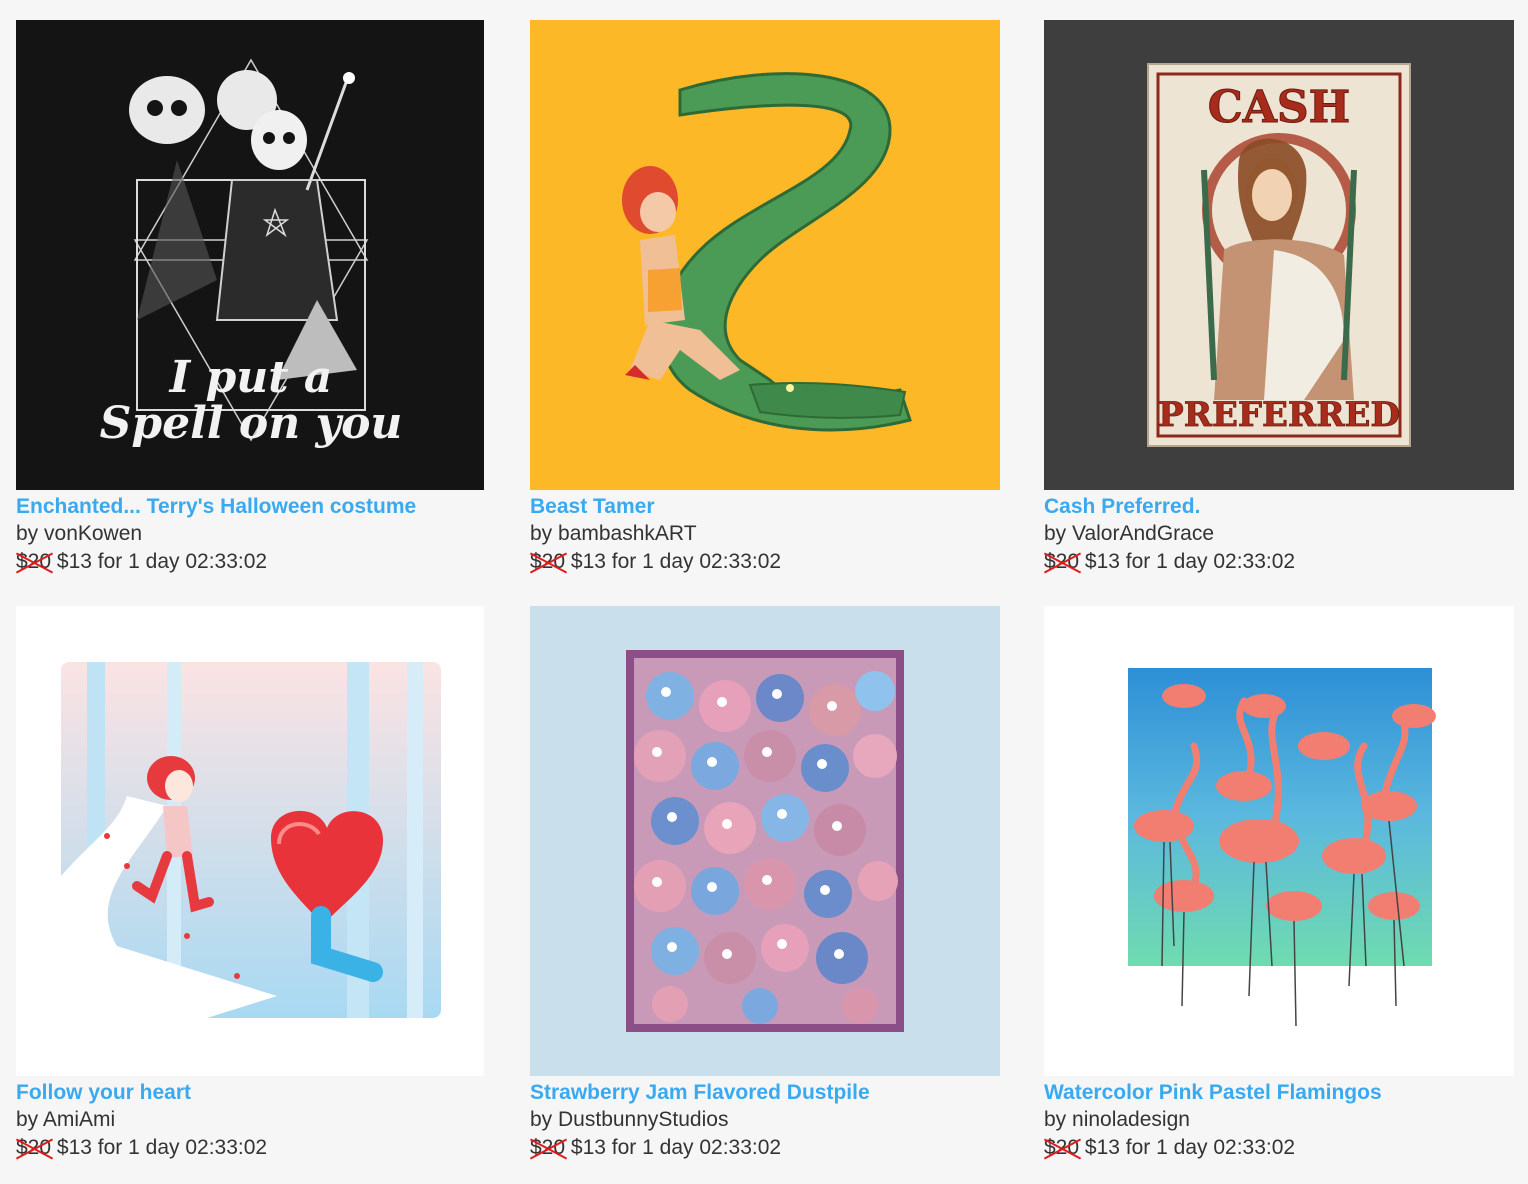 The width and height of the screenshot is (1528, 1184). I want to click on product-title-link: Follow your heart, so click(250, 1093).